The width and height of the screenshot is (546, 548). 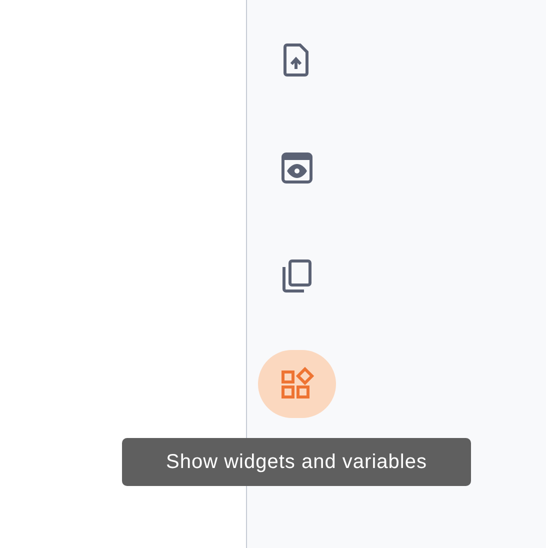 What do you see at coordinates (296, 462) in the screenshot?
I see `tooltip: Show widgets and variables` at bounding box center [296, 462].